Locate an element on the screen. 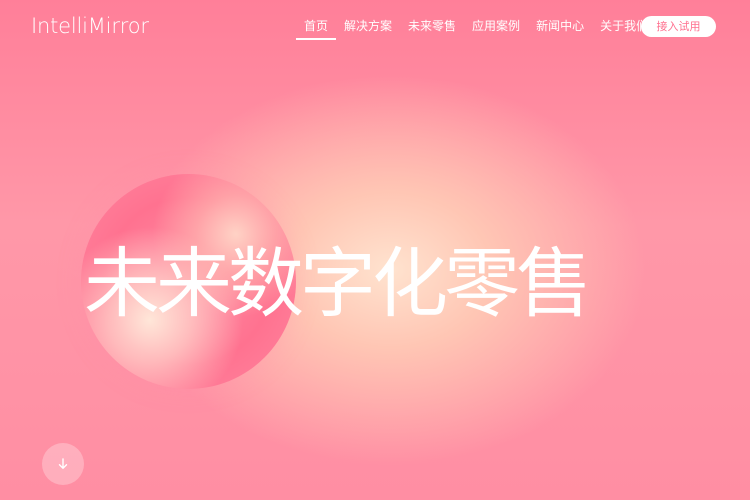 Image resolution: width=750 pixels, height=500 pixels. nav-future-retail: 未来零售 is located at coordinates (432, 26).